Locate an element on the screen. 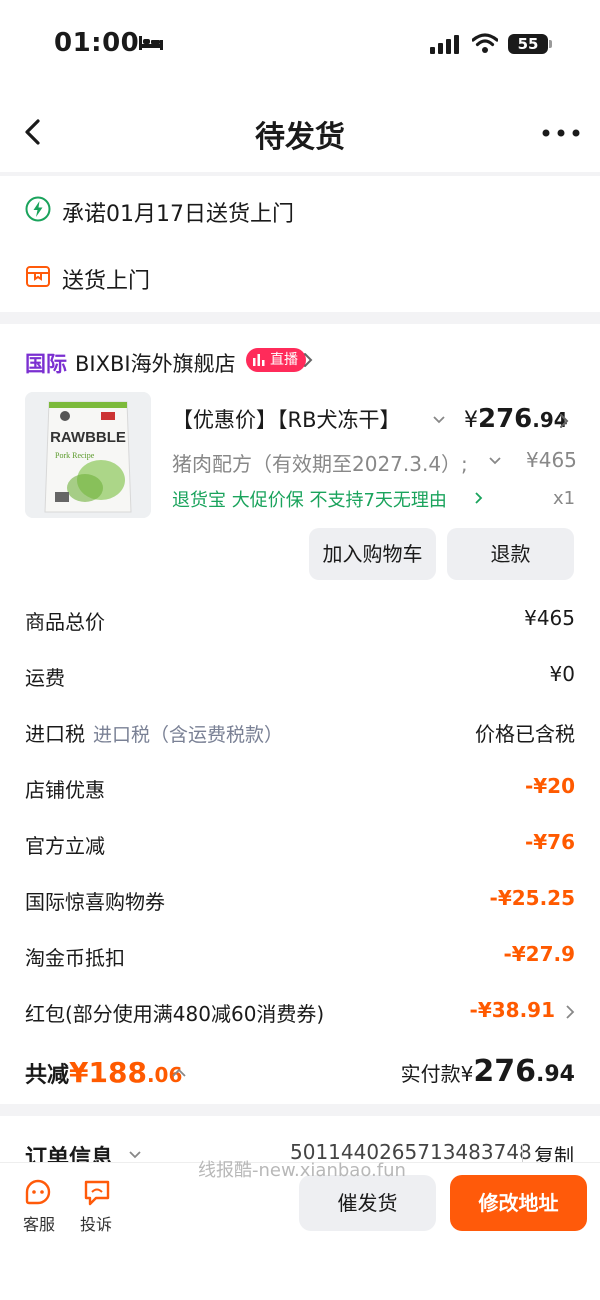 This screenshot has height=1300, width=600. add-to-cart-button: 加入购物车 is located at coordinates (372, 554).